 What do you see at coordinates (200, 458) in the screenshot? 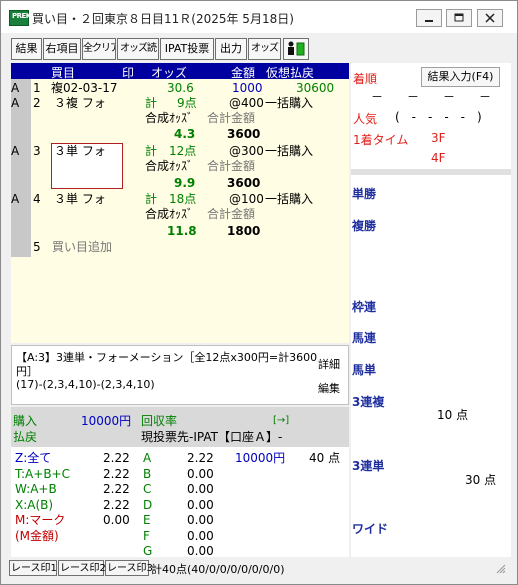
I see `mark-value: 2.22` at bounding box center [200, 458].